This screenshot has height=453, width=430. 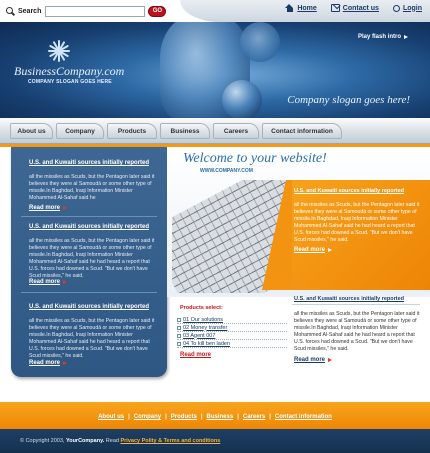 I want to click on go-button: GO, so click(x=157, y=11).